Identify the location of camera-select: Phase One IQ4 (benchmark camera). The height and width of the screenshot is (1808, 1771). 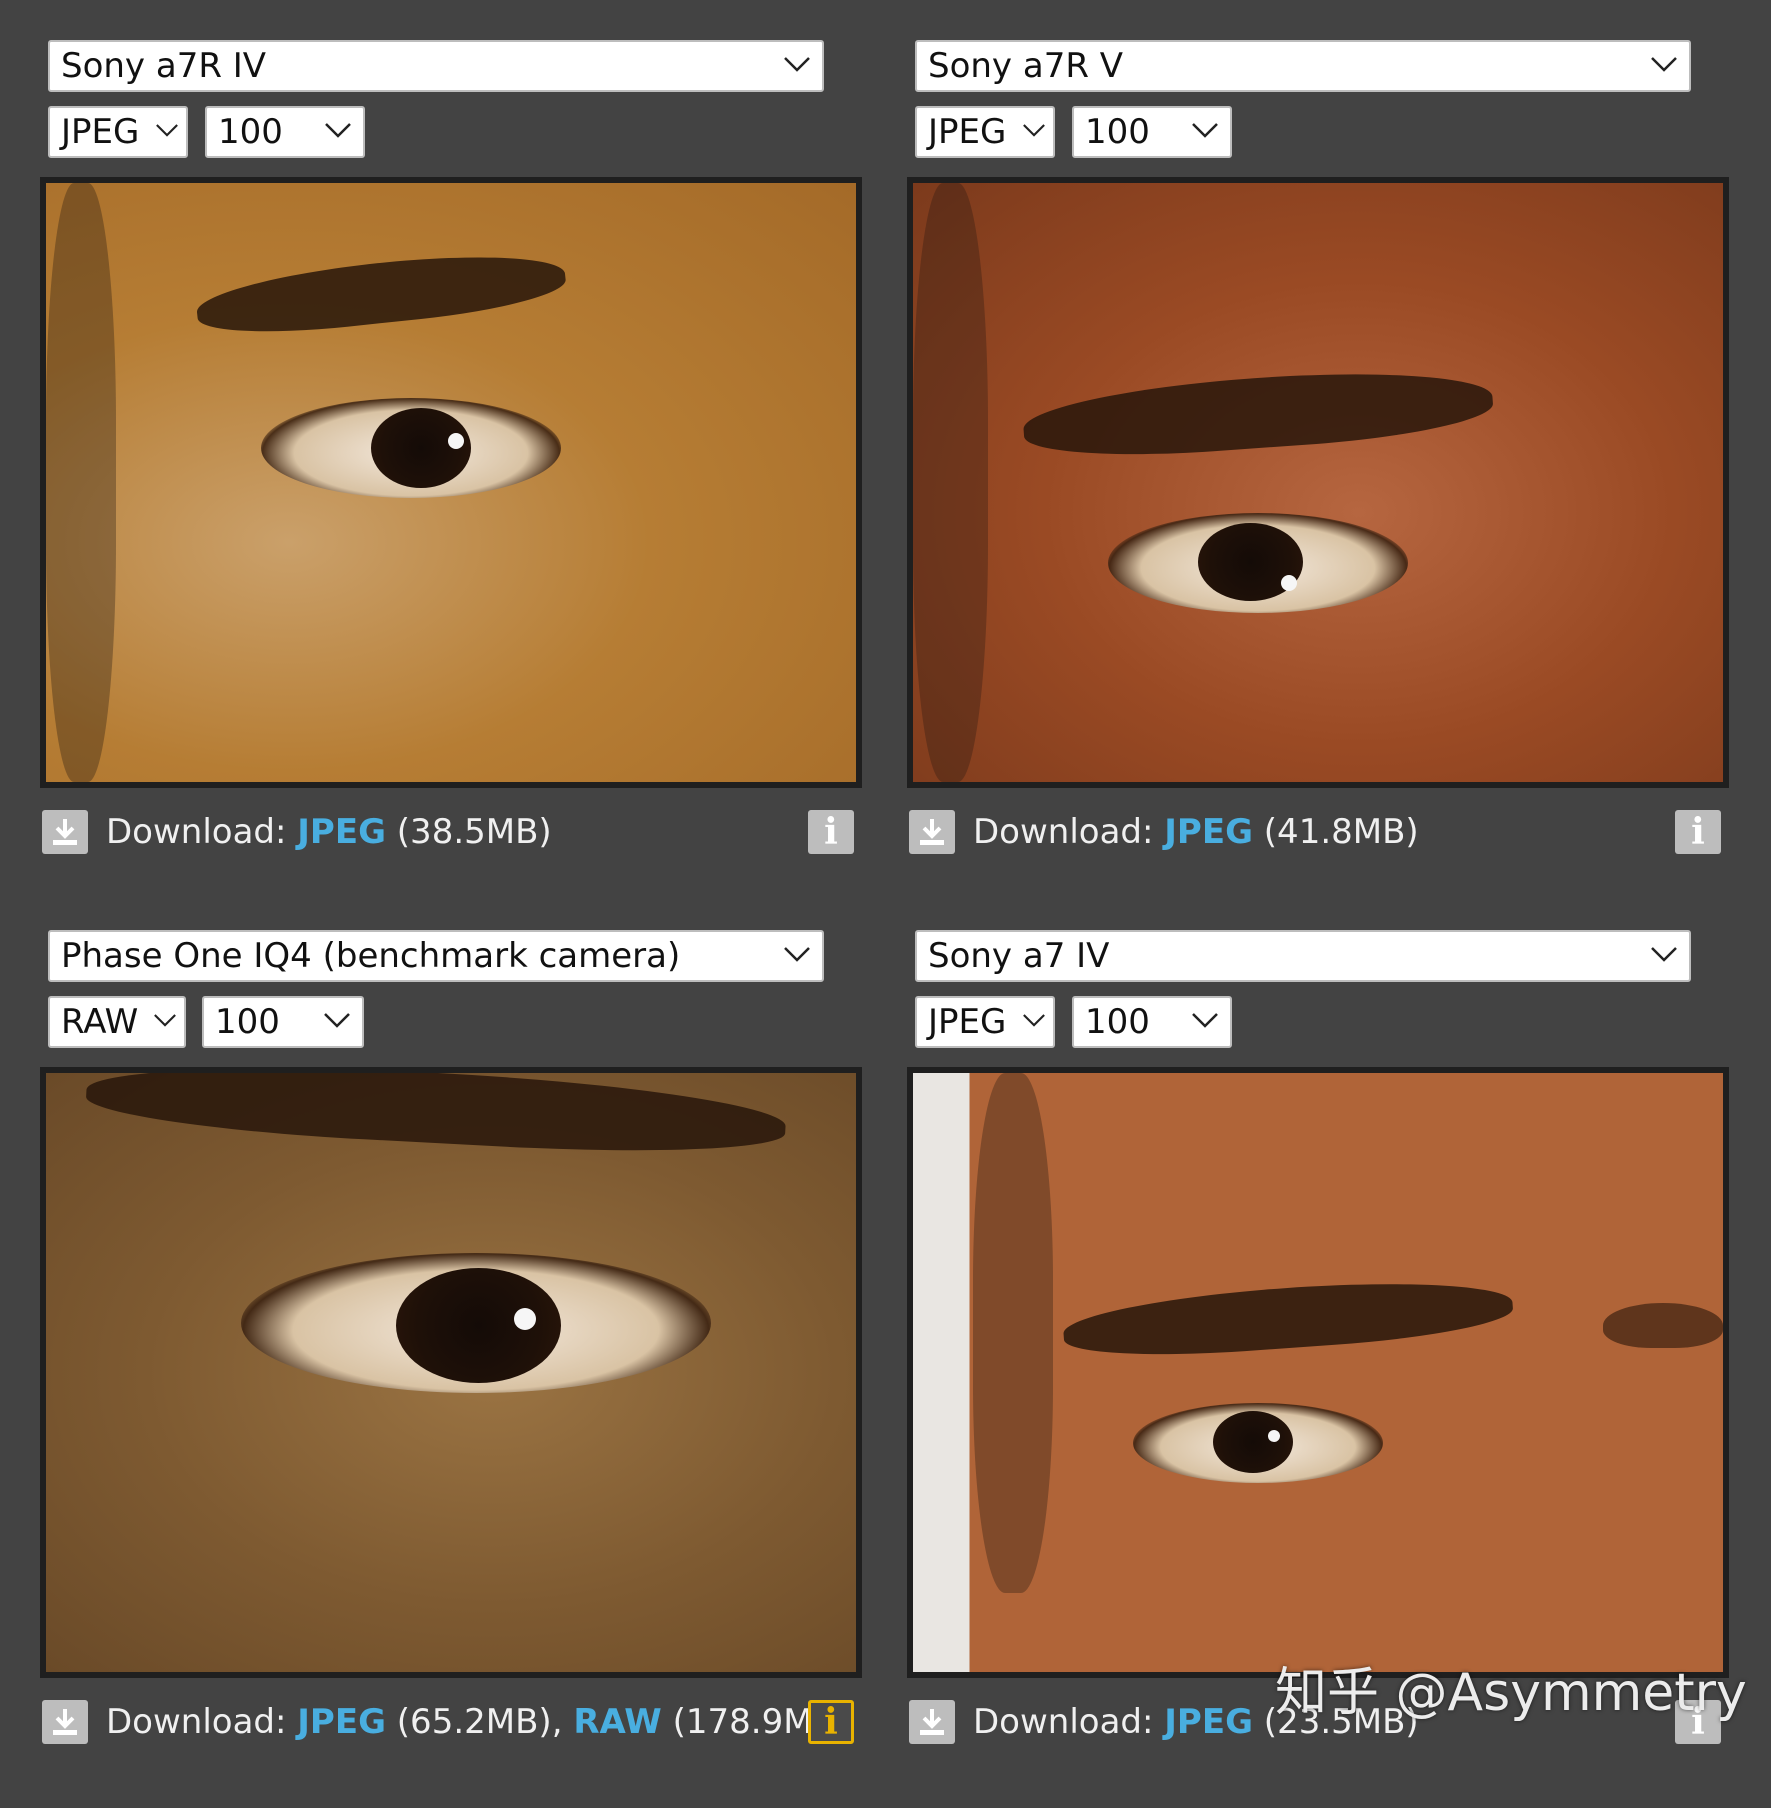
(436, 956).